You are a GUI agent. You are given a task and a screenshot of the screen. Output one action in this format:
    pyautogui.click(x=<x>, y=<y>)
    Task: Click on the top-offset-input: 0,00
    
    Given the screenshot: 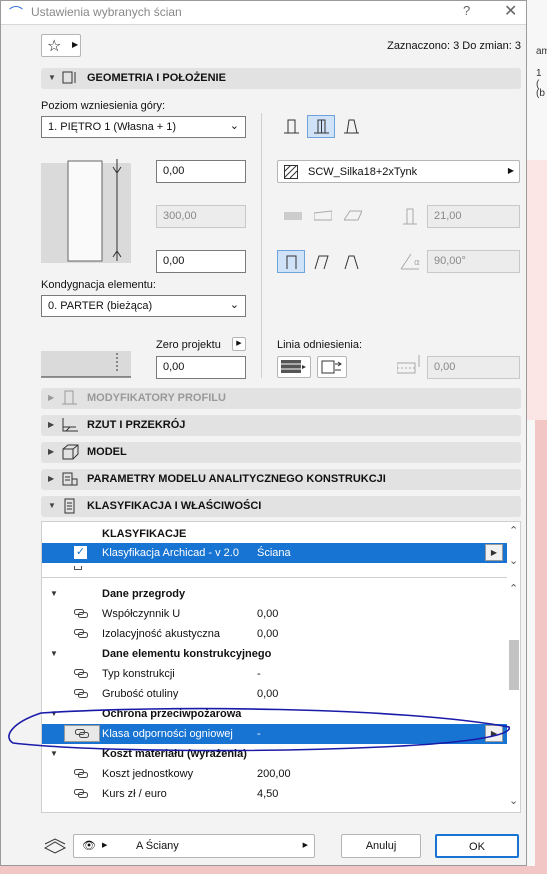 What is the action you would take?
    pyautogui.click(x=201, y=171)
    